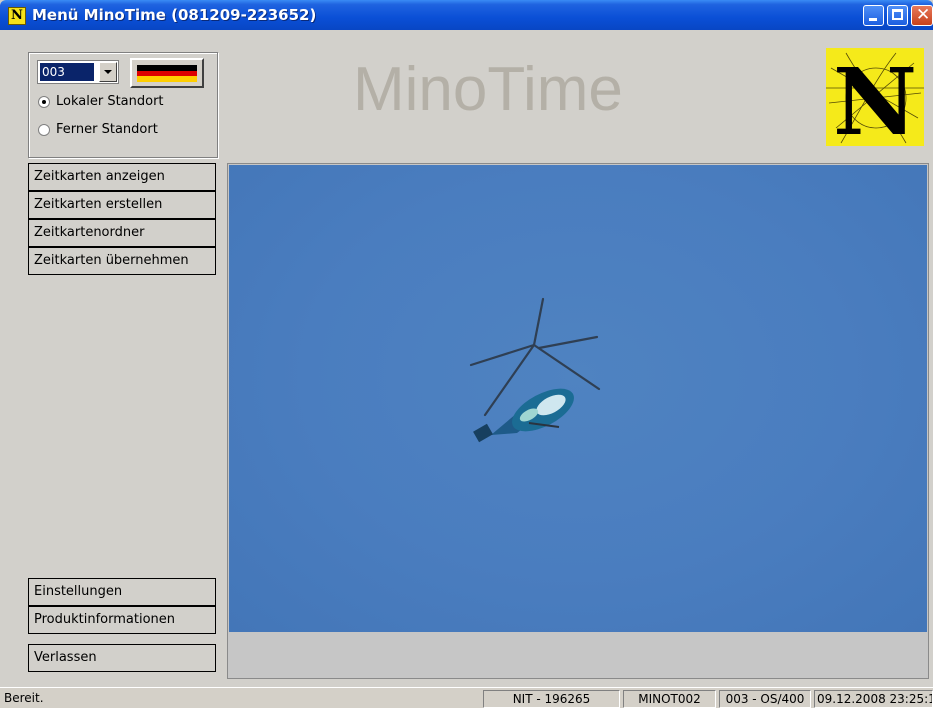  I want to click on close-icon: ✕, so click(923, 15).